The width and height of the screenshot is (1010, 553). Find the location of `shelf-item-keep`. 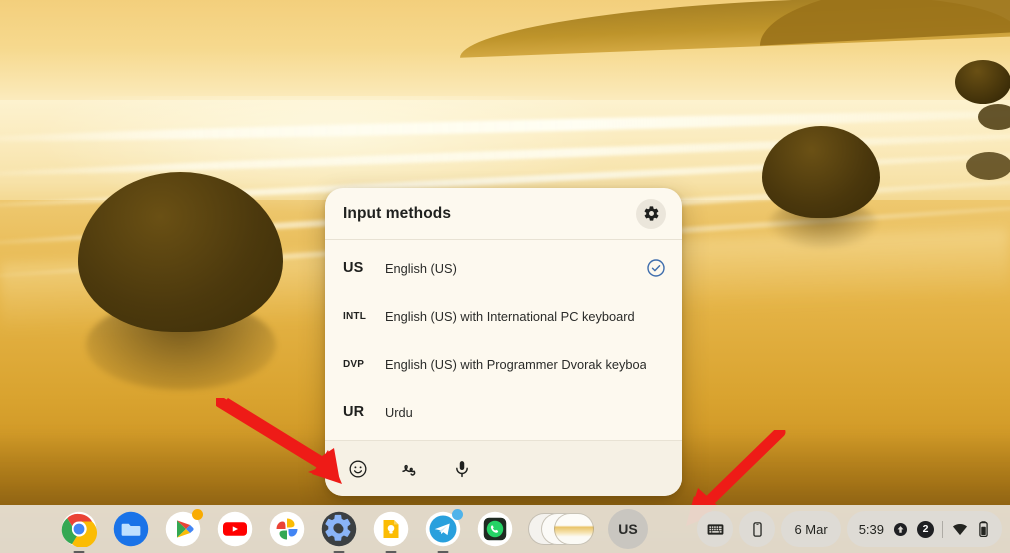

shelf-item-keep is located at coordinates (391, 531).